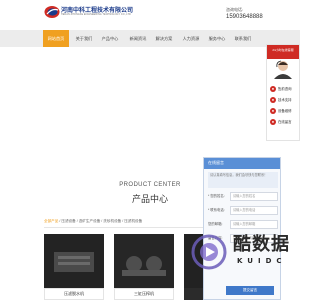 This screenshot has height=300, width=320. I want to click on name-input: 请输入您的姓名, so click(254, 196).